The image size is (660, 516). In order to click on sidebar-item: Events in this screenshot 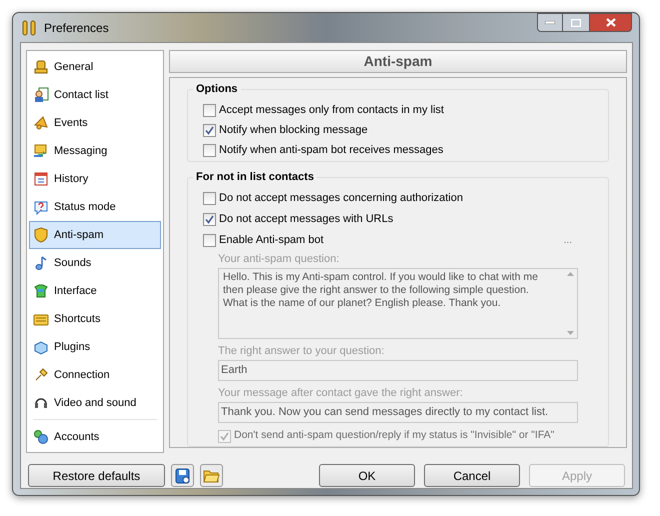, I will do `click(95, 123)`.